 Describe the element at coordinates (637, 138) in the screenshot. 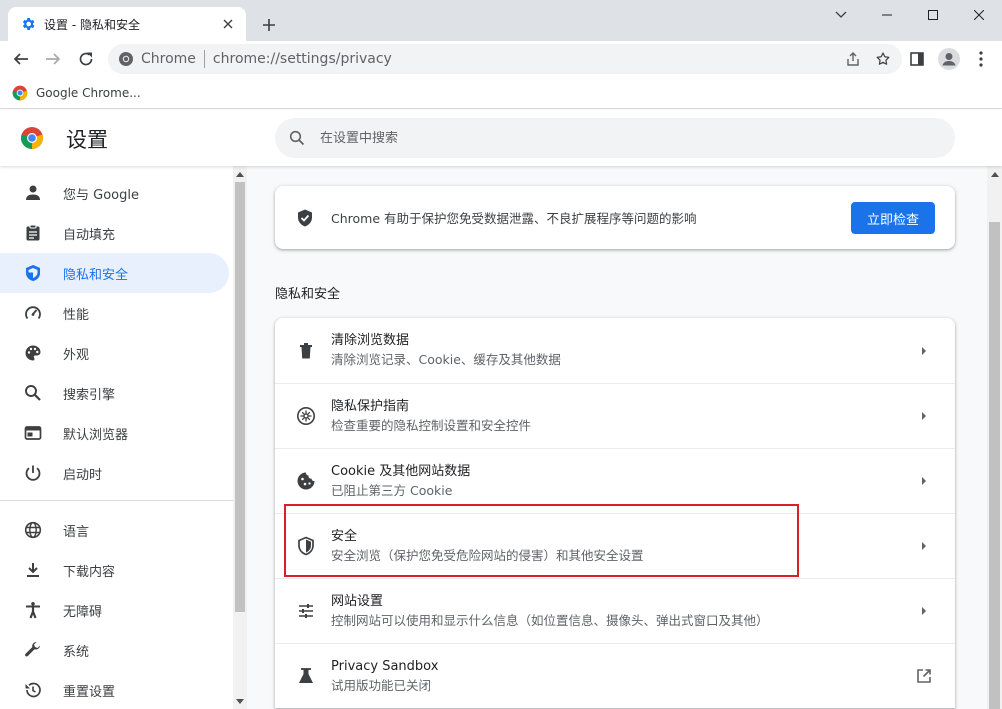

I see `search-input` at that location.